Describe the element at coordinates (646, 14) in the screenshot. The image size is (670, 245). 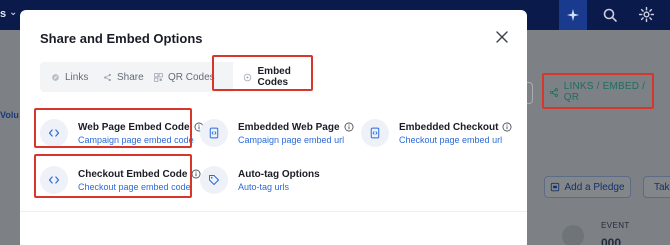
I see `gear-icon` at that location.